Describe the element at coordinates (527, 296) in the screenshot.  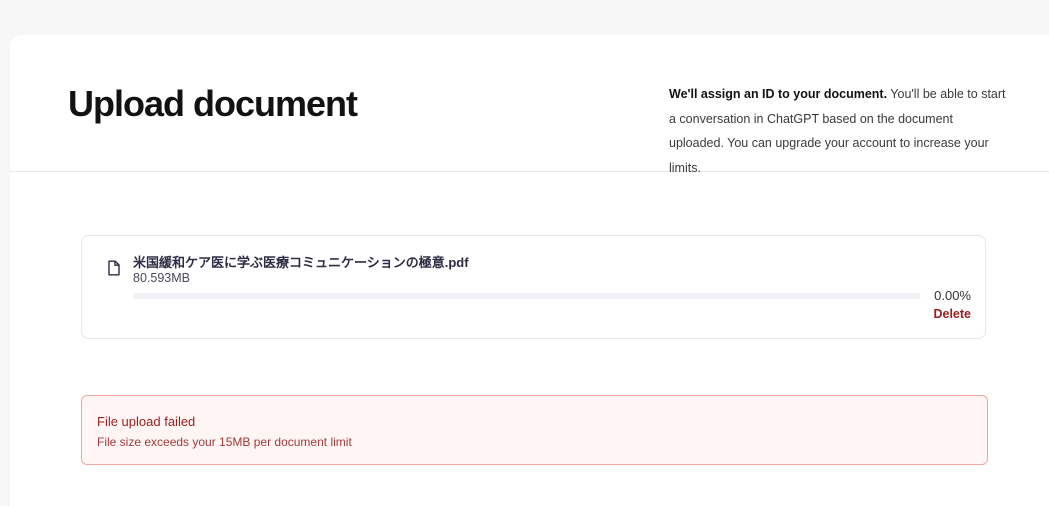
I see `upload-progress-bar` at that location.